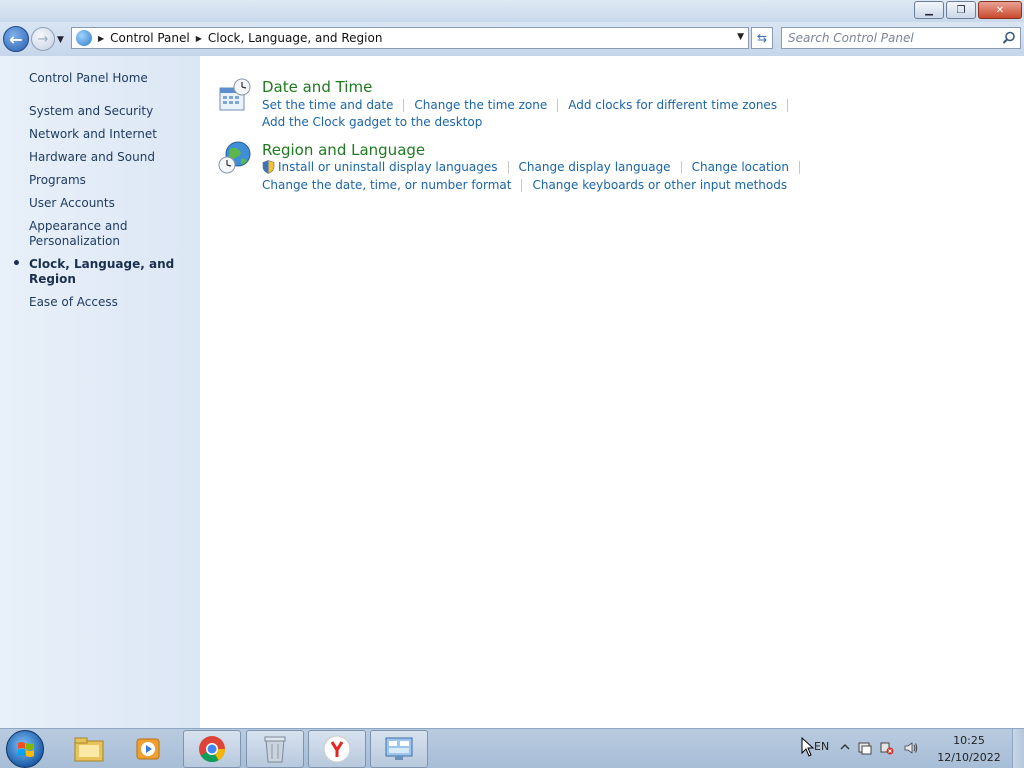 Image resolution: width=1024 pixels, height=768 pixels. Describe the element at coordinates (1009, 38) in the screenshot. I see `search-icon` at that location.